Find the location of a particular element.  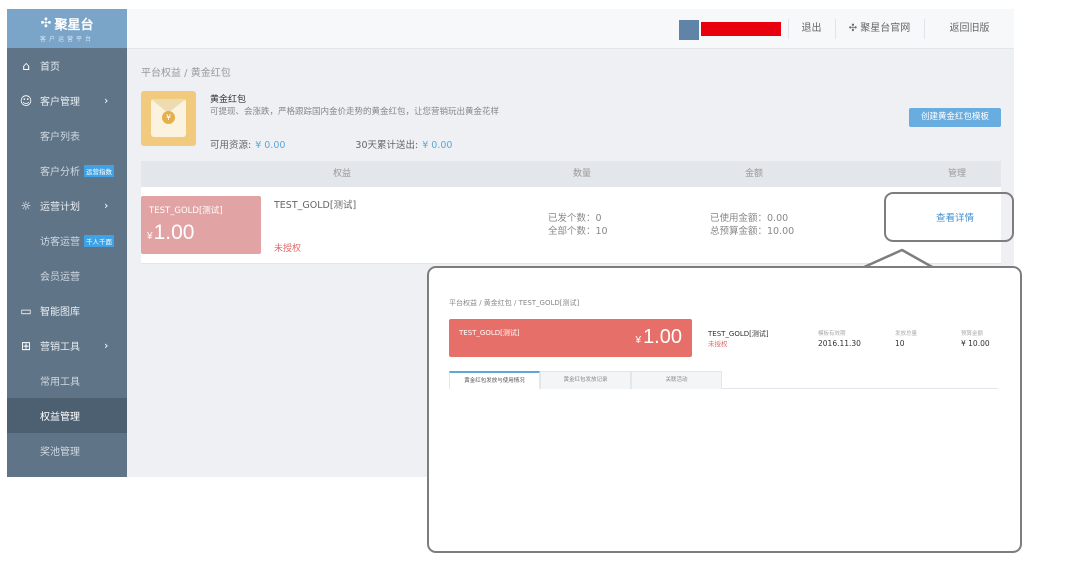

sidebar-item-label: 客户分析 is located at coordinates (60, 172).